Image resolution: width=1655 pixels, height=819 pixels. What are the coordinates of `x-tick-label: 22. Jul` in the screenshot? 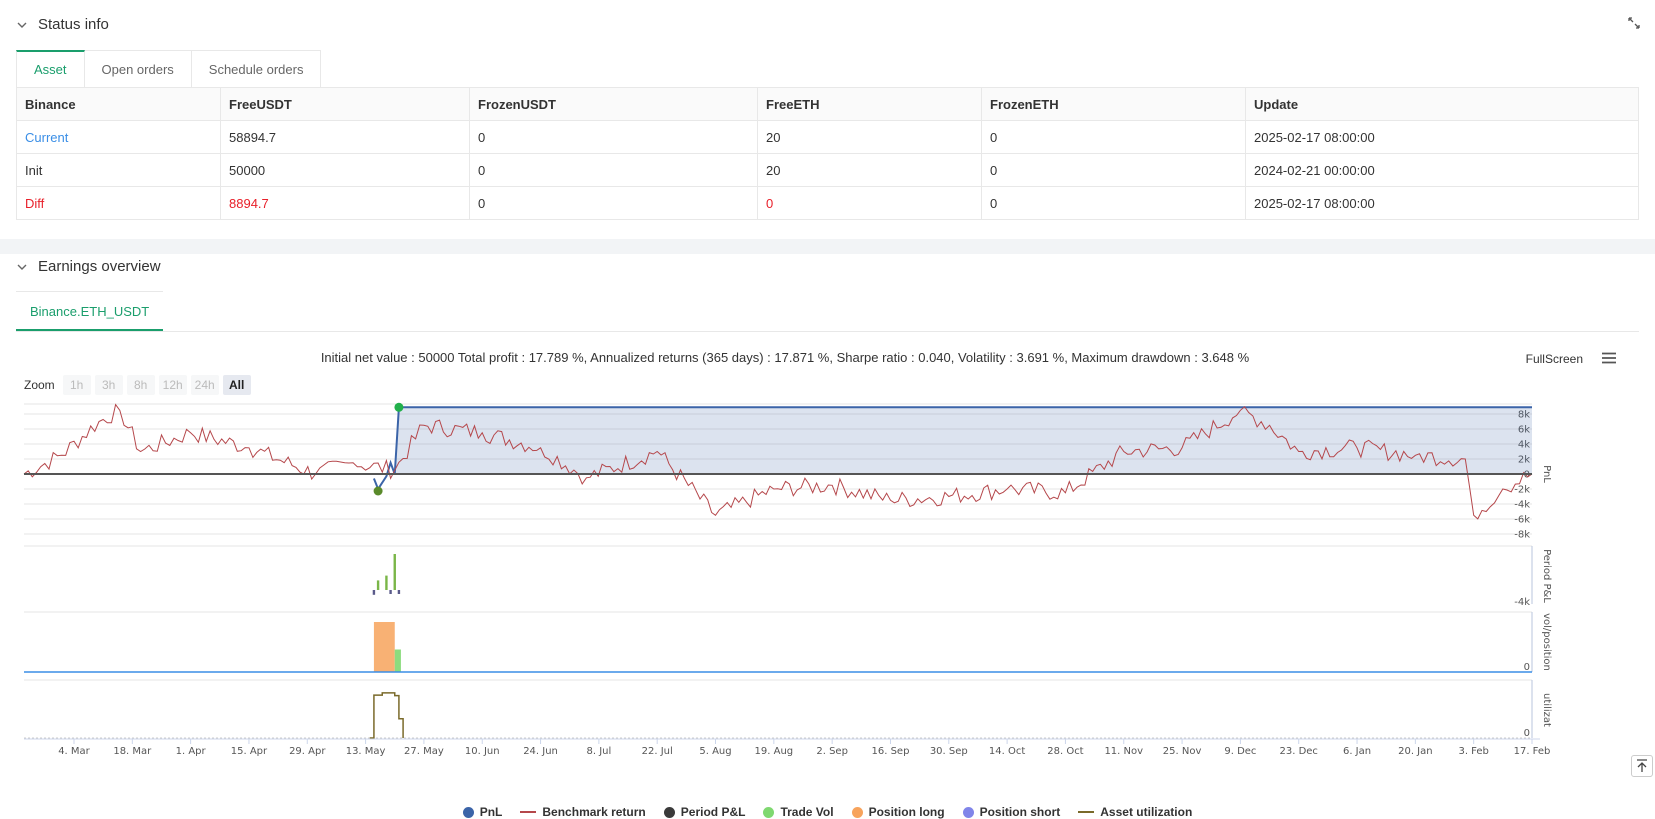 It's located at (657, 751).